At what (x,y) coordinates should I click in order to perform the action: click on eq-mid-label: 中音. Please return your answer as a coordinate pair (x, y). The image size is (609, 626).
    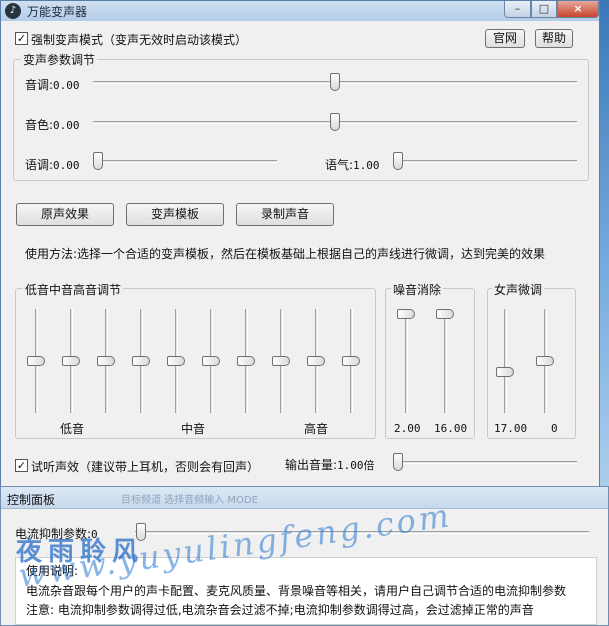
    Looking at the image, I should click on (193, 429).